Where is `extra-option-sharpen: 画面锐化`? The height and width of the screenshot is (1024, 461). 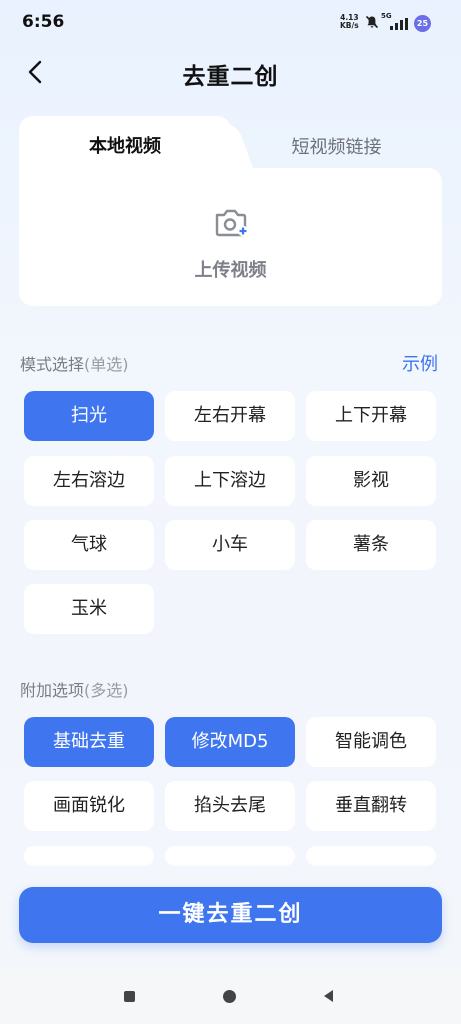
extra-option-sharpen: 画面锐化 is located at coordinates (89, 806).